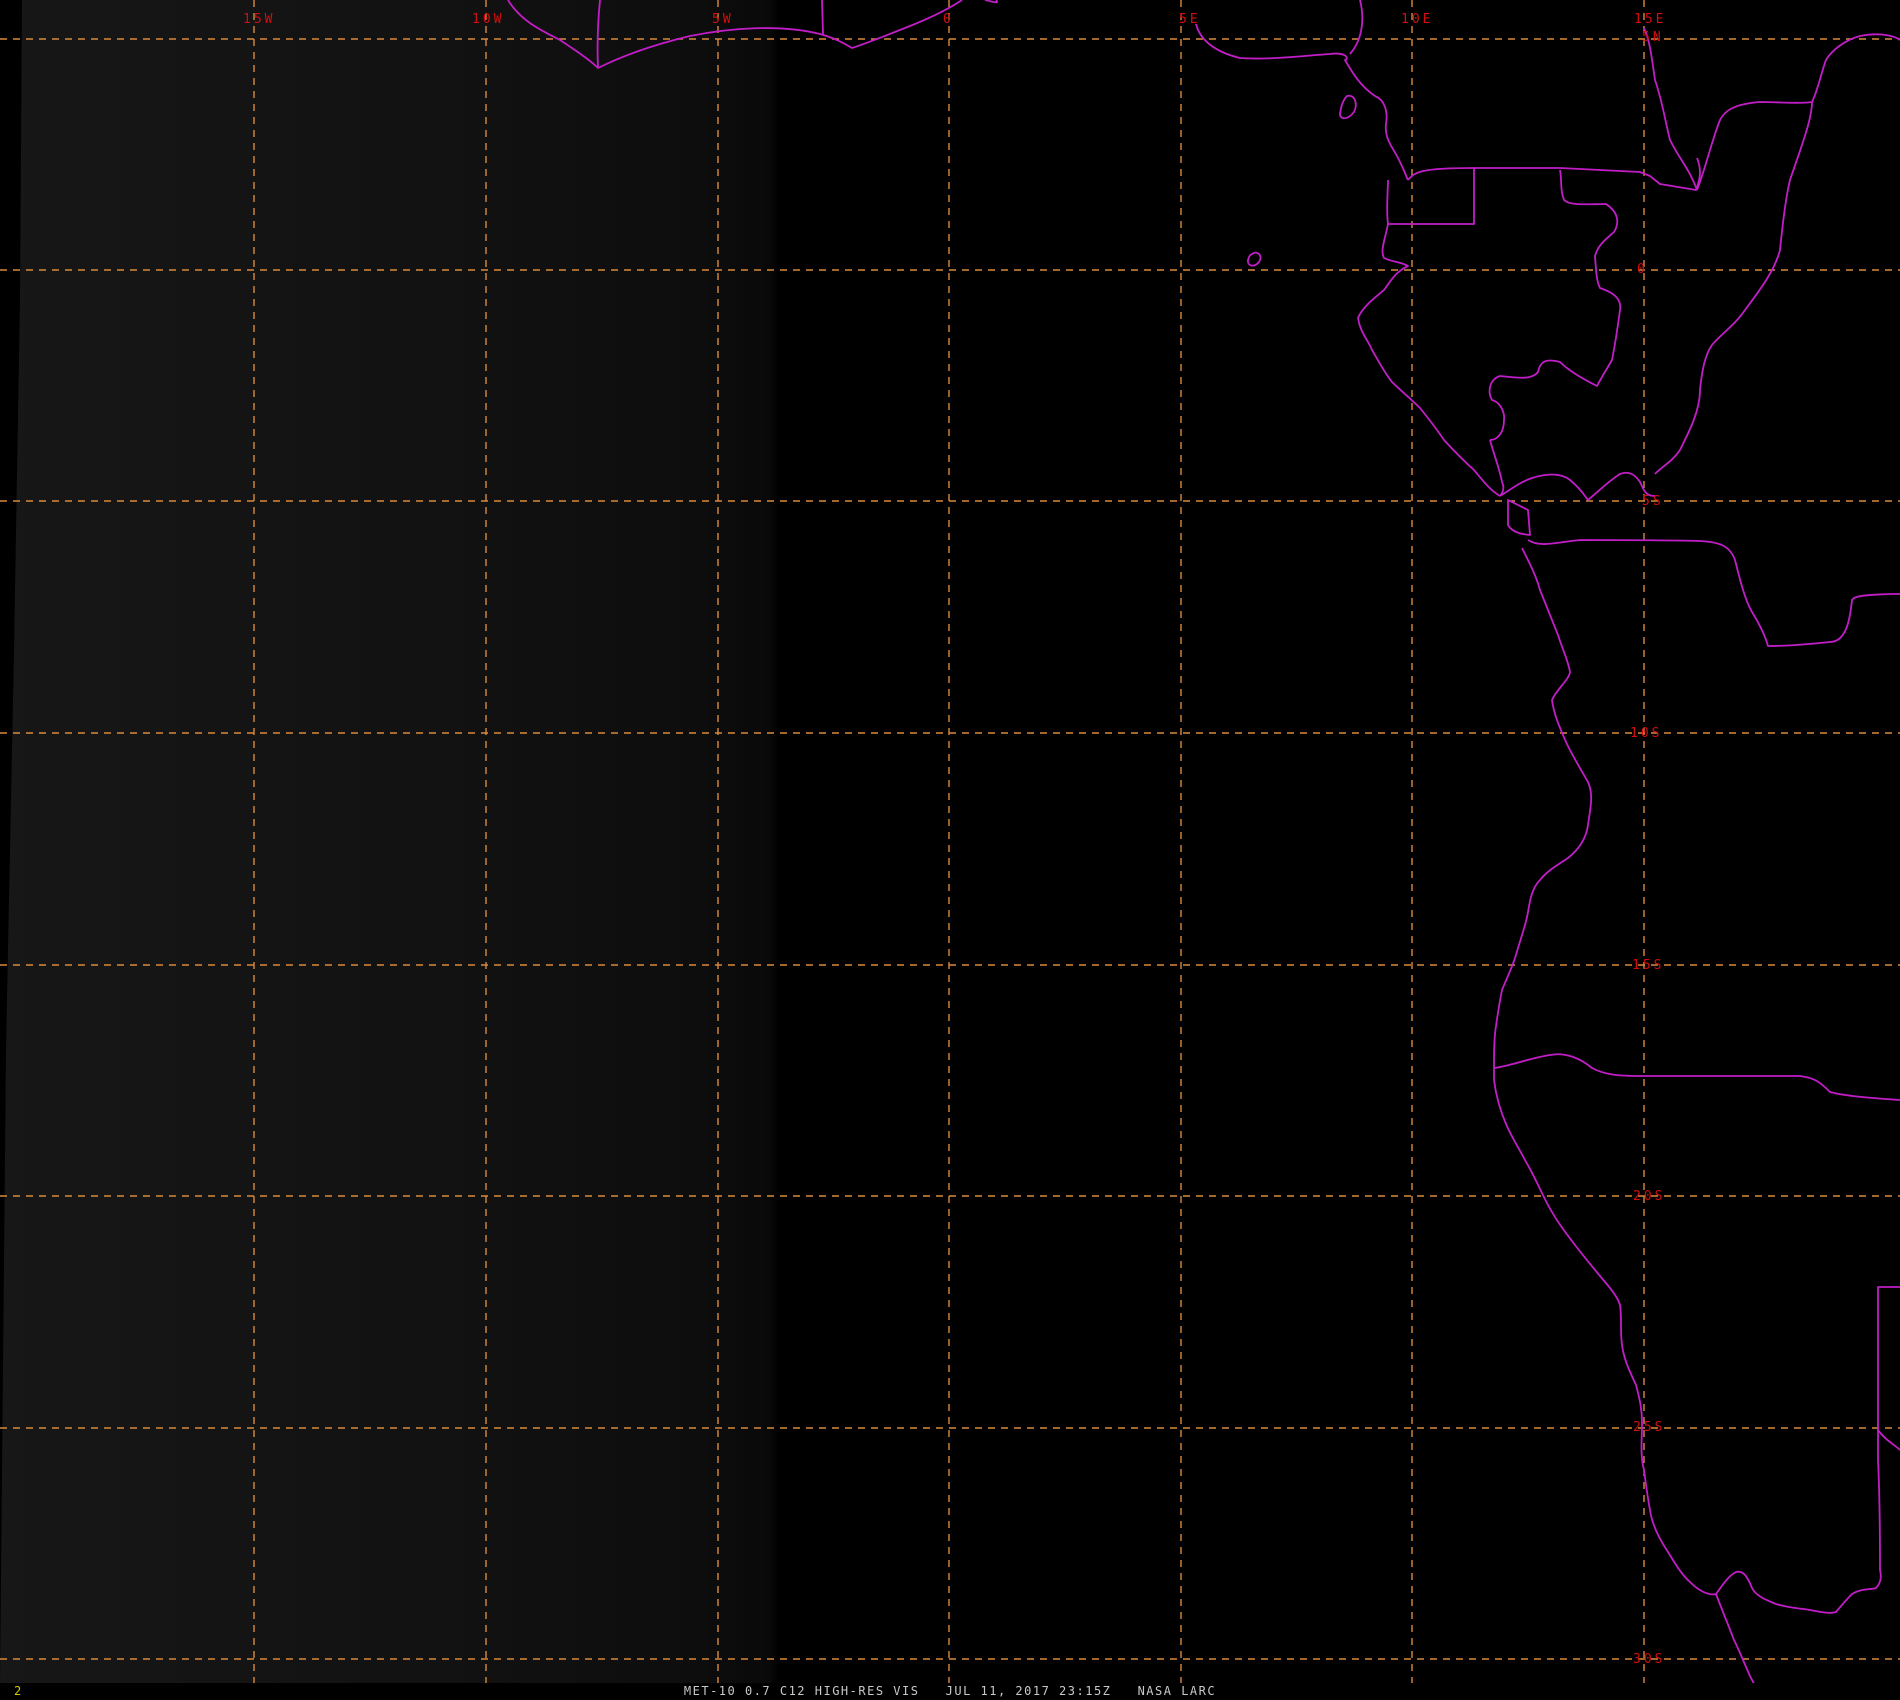  What do you see at coordinates (723, 19) in the screenshot?
I see `lon-label: 5W` at bounding box center [723, 19].